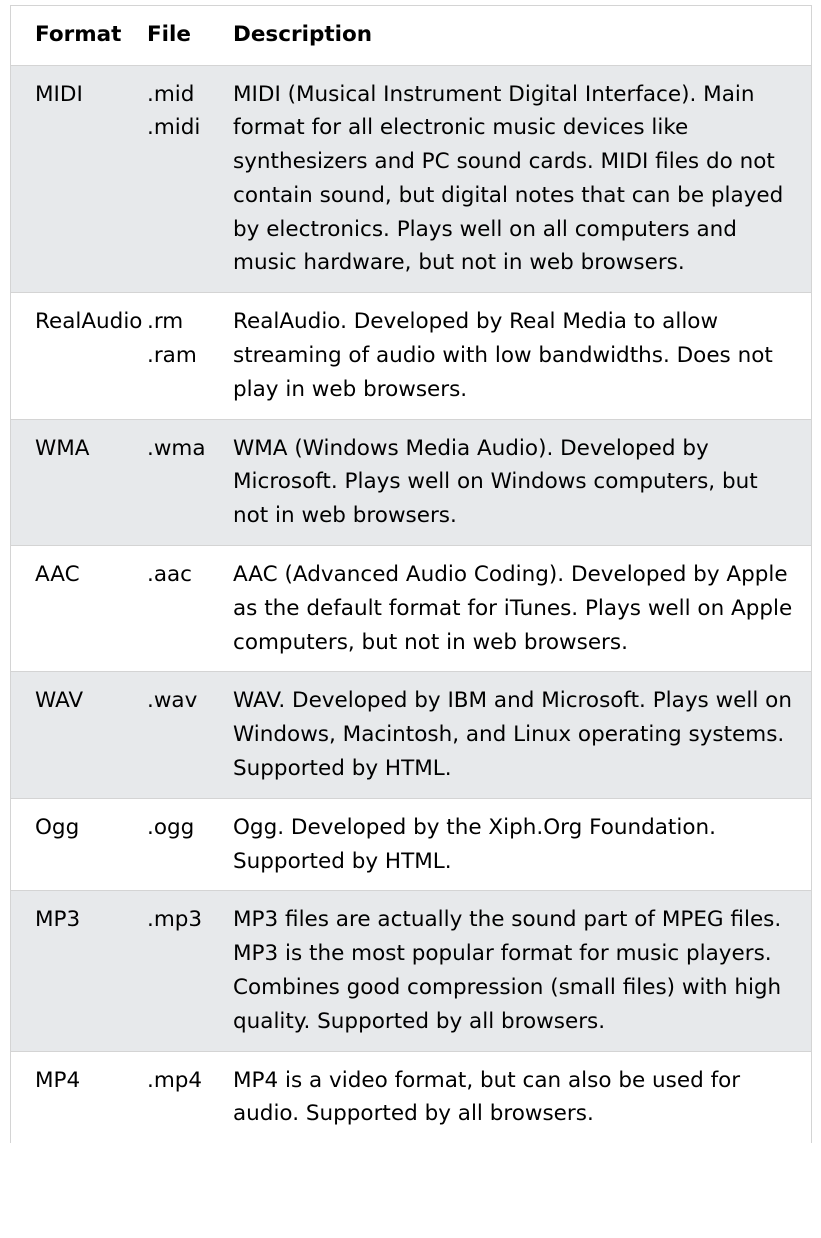  I want to click on format-cell: Ogg, so click(57, 827).